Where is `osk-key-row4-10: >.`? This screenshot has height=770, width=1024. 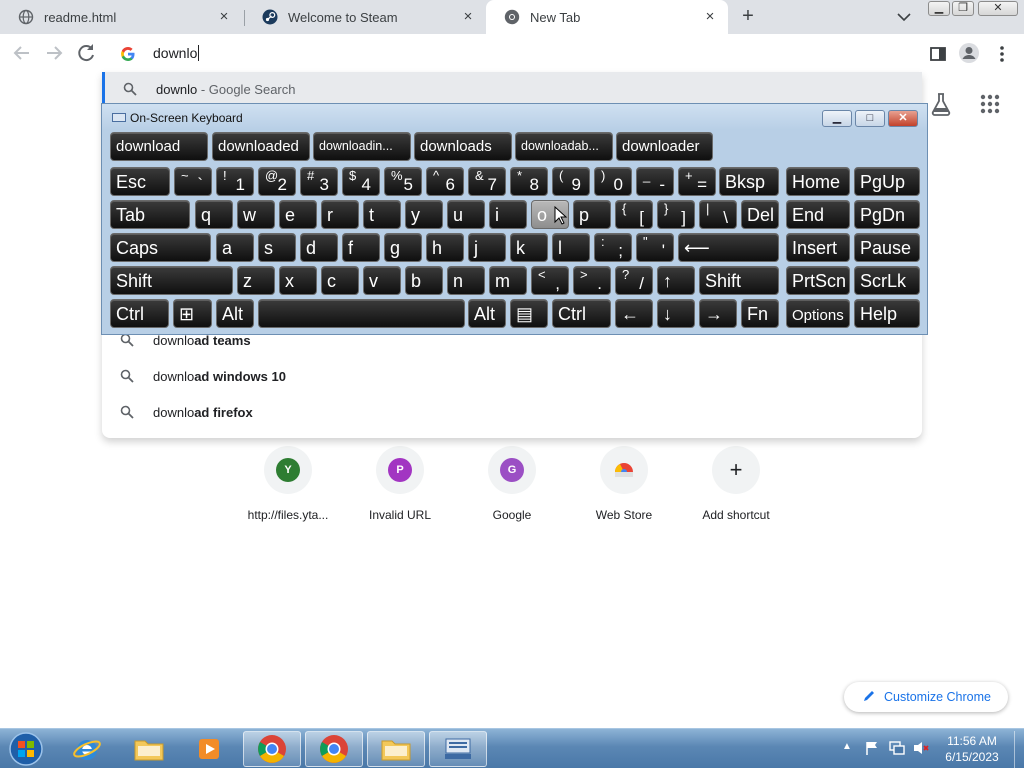 osk-key-row4-10: >. is located at coordinates (592, 280).